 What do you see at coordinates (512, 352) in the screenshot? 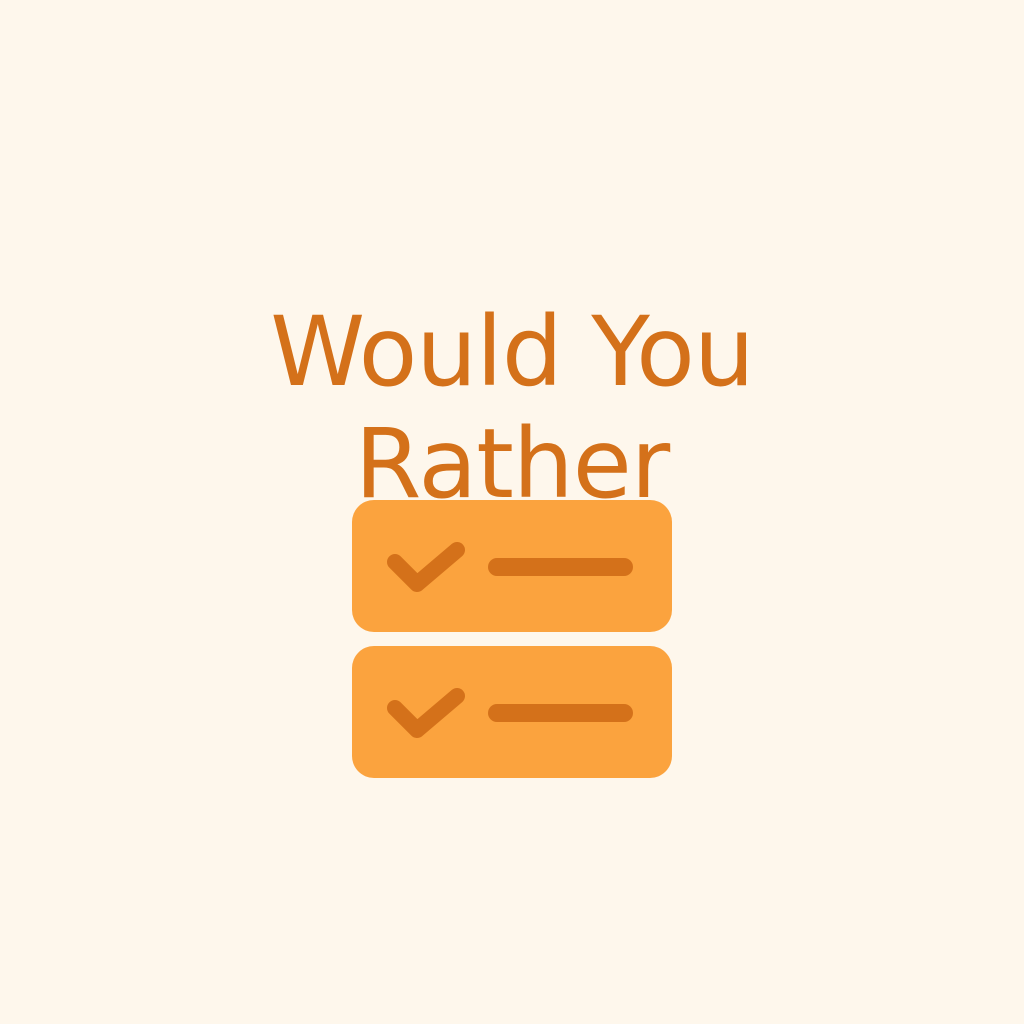
I see `app-title-line-1: Would You` at bounding box center [512, 352].